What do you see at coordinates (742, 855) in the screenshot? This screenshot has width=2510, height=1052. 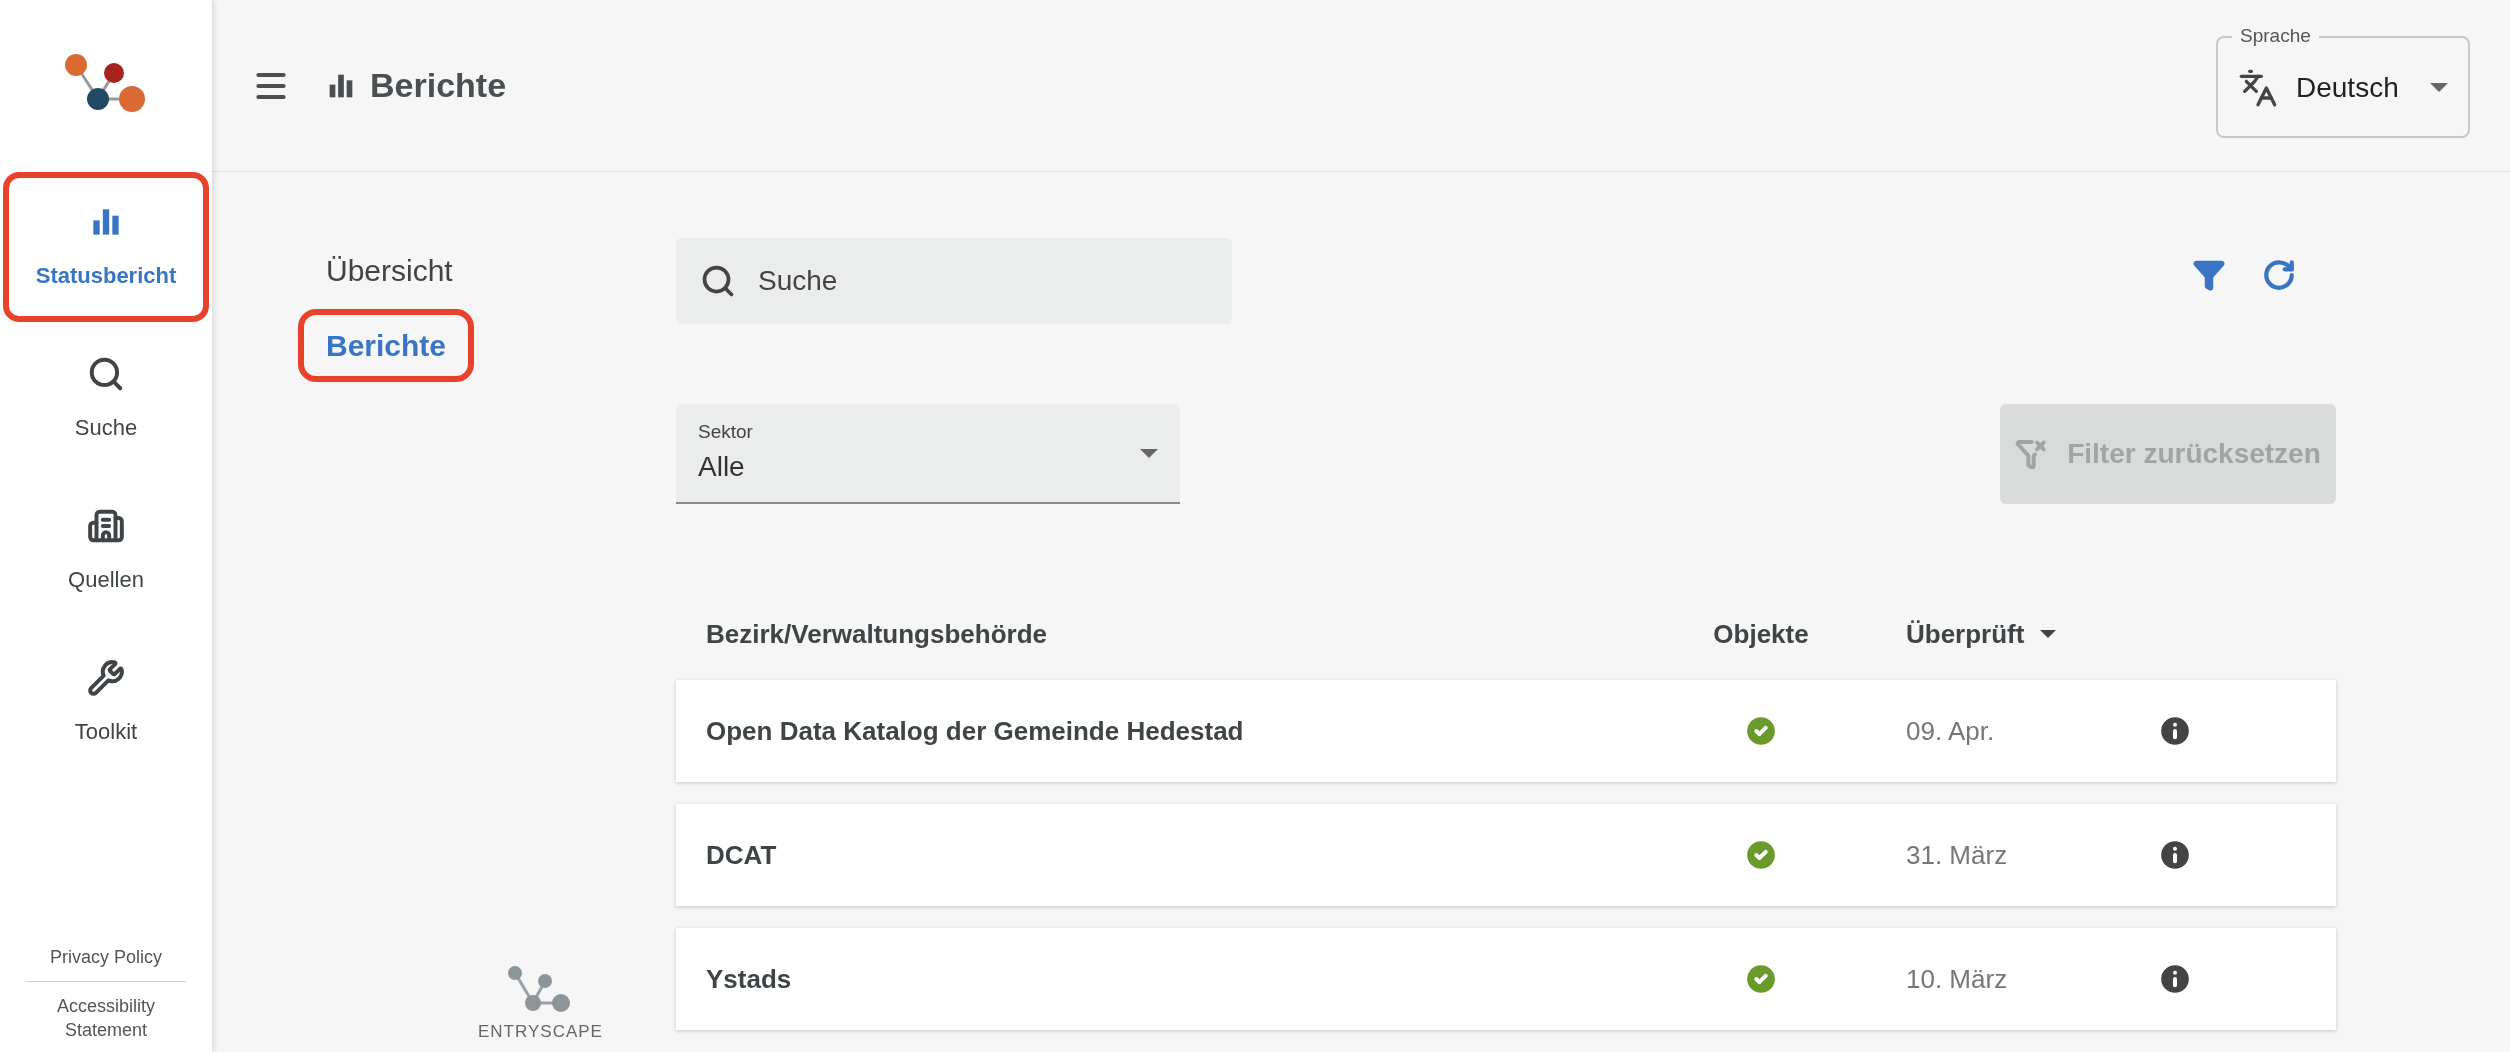 I see `report-name: DCAT` at bounding box center [742, 855].